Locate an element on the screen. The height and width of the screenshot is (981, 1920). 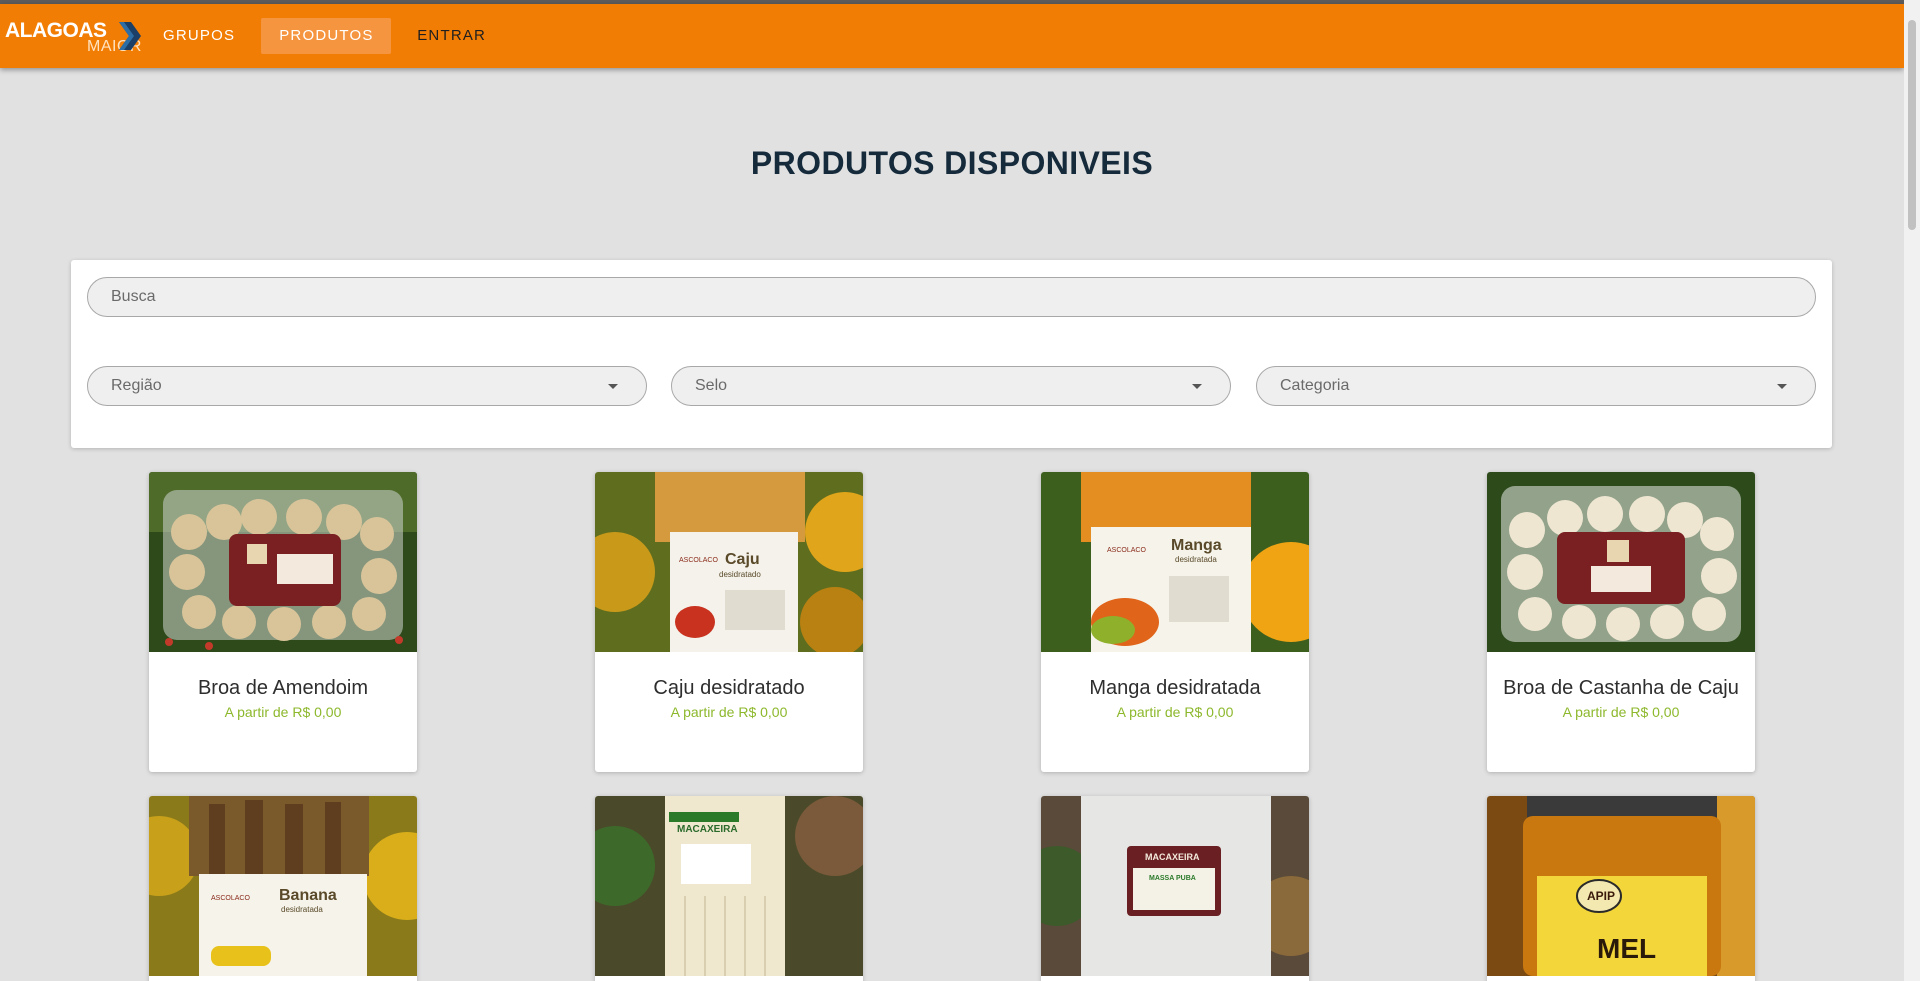
banana-photo: Banana desidratada ASCOLACO is located at coordinates (283, 886).